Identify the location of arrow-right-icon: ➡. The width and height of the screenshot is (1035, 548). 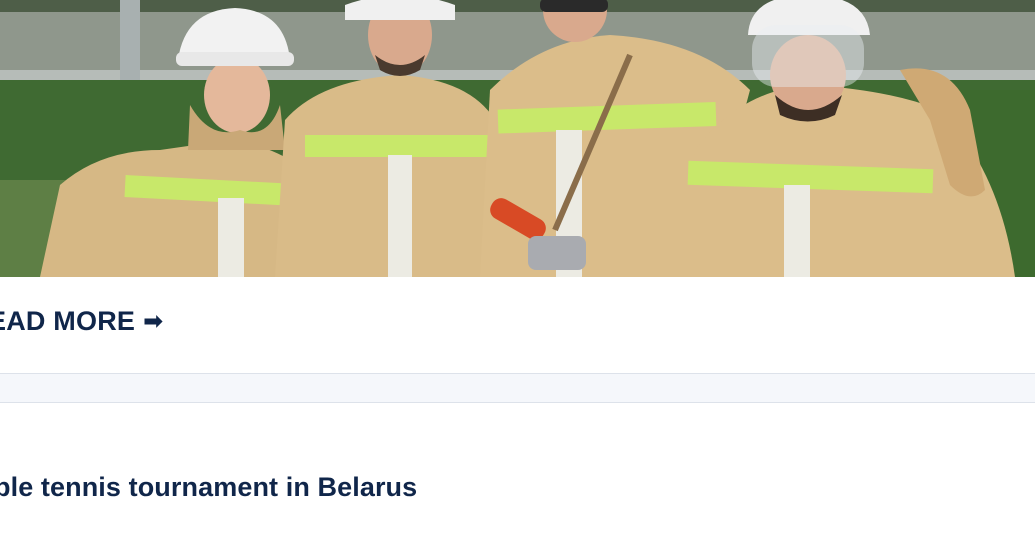
(153, 321).